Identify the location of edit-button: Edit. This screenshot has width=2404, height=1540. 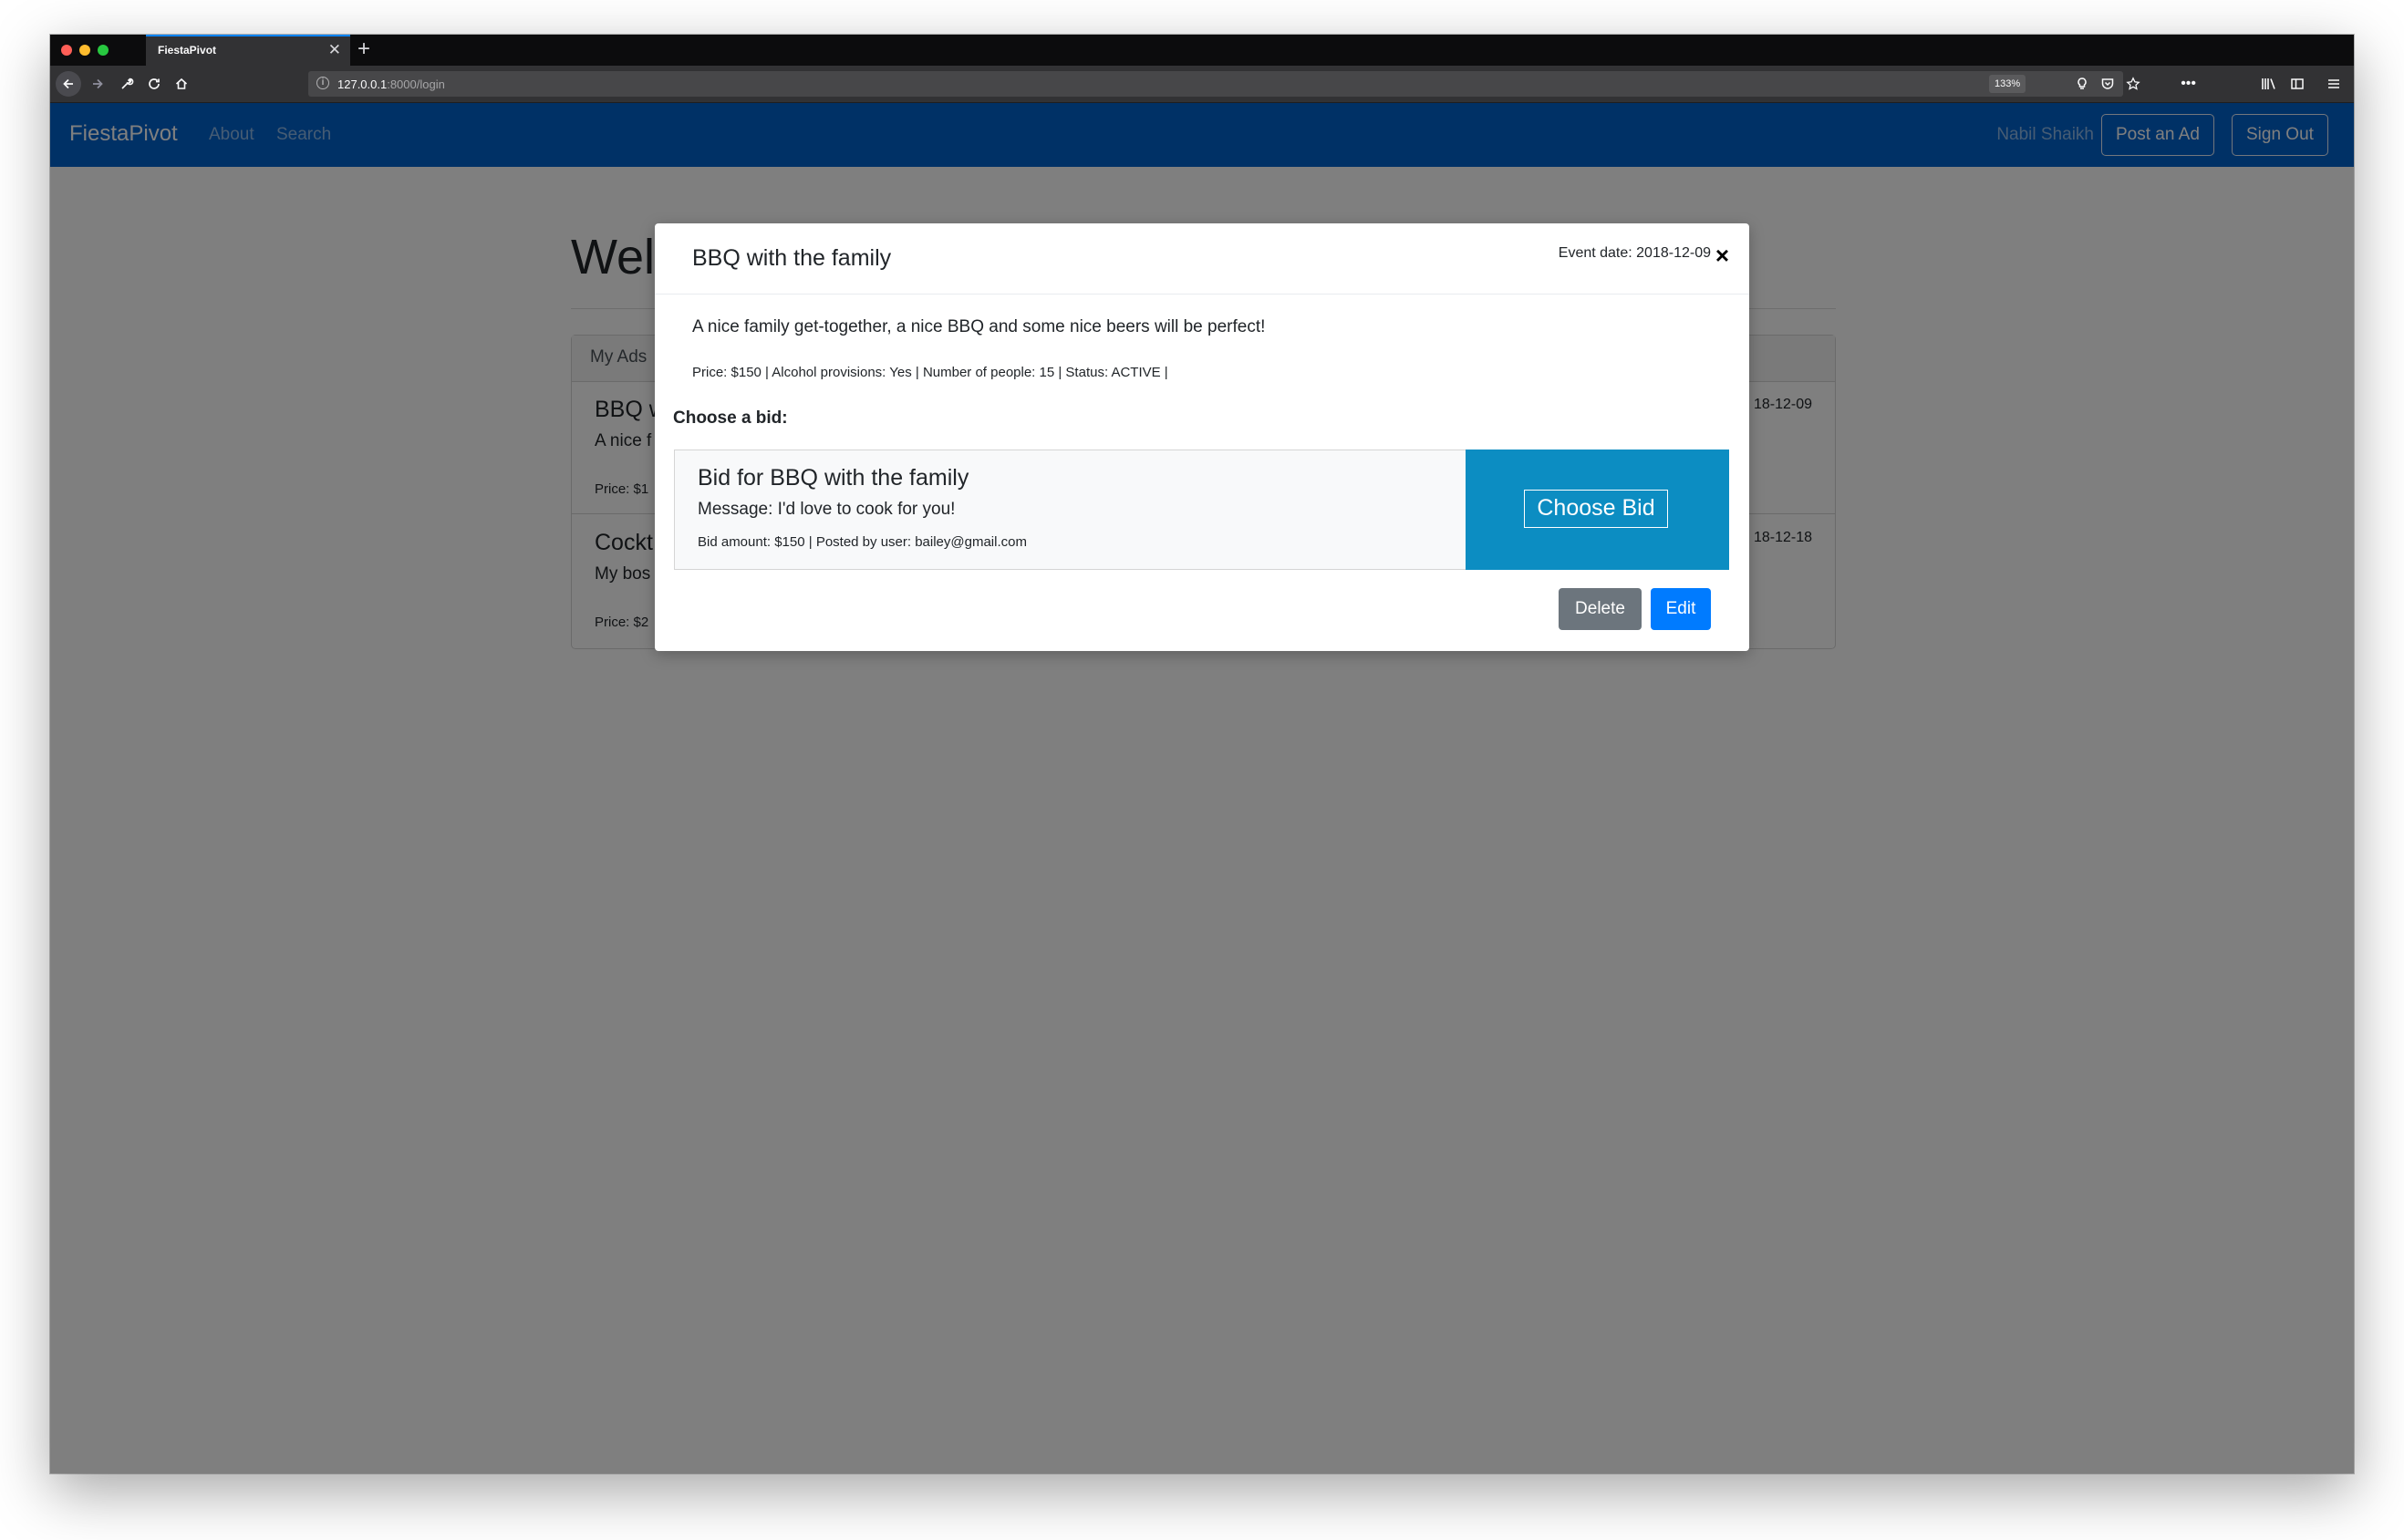
(1681, 609).